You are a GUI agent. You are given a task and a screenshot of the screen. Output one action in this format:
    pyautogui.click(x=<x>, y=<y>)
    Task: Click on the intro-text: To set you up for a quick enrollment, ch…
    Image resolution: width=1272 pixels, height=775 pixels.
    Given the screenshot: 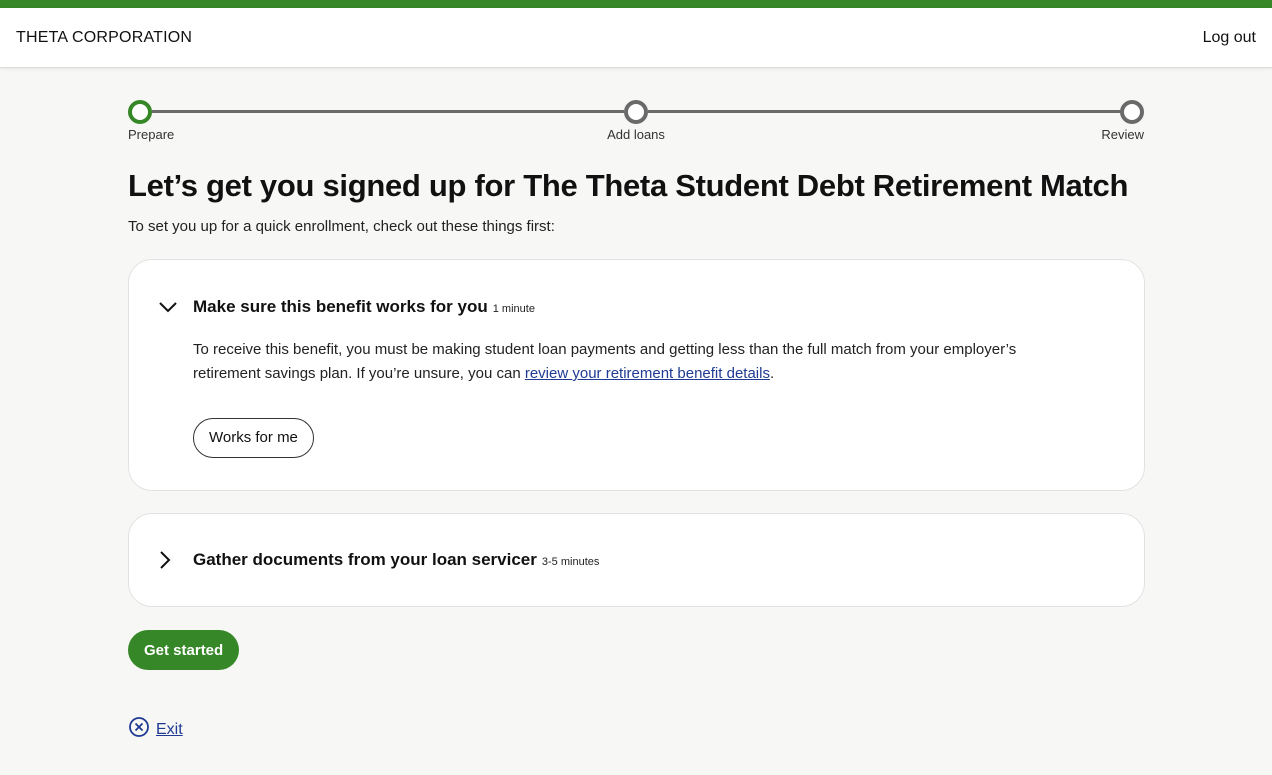 What is the action you would take?
    pyautogui.click(x=341, y=226)
    